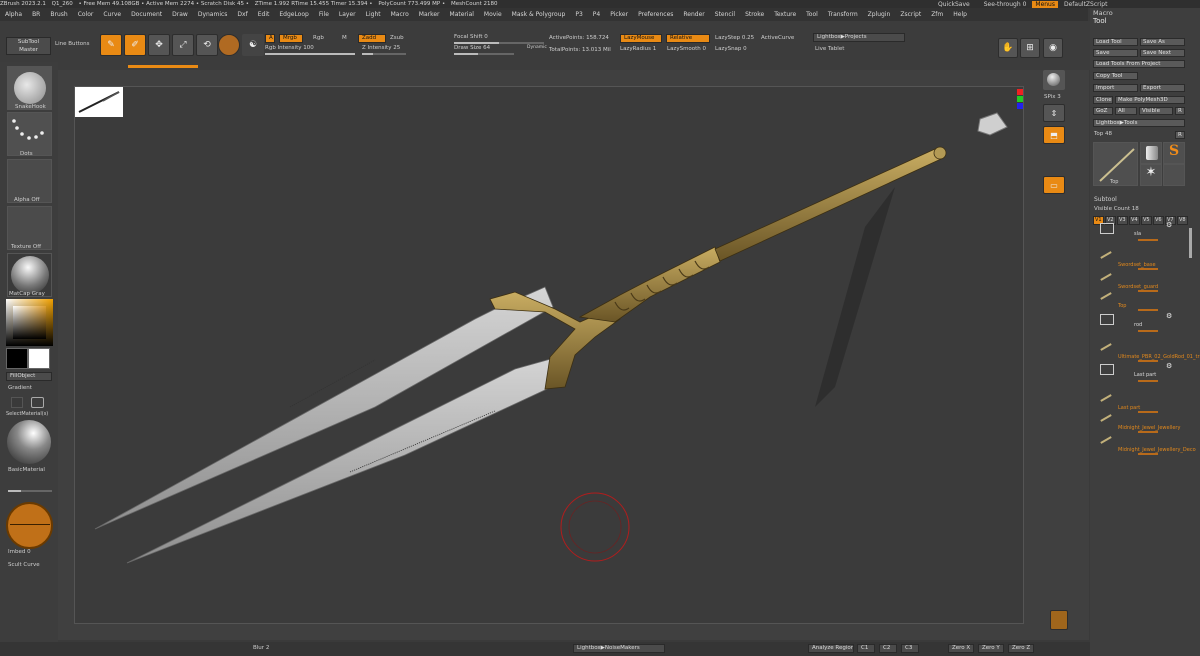  I want to click on floor-button: ▭, so click(1054, 185).